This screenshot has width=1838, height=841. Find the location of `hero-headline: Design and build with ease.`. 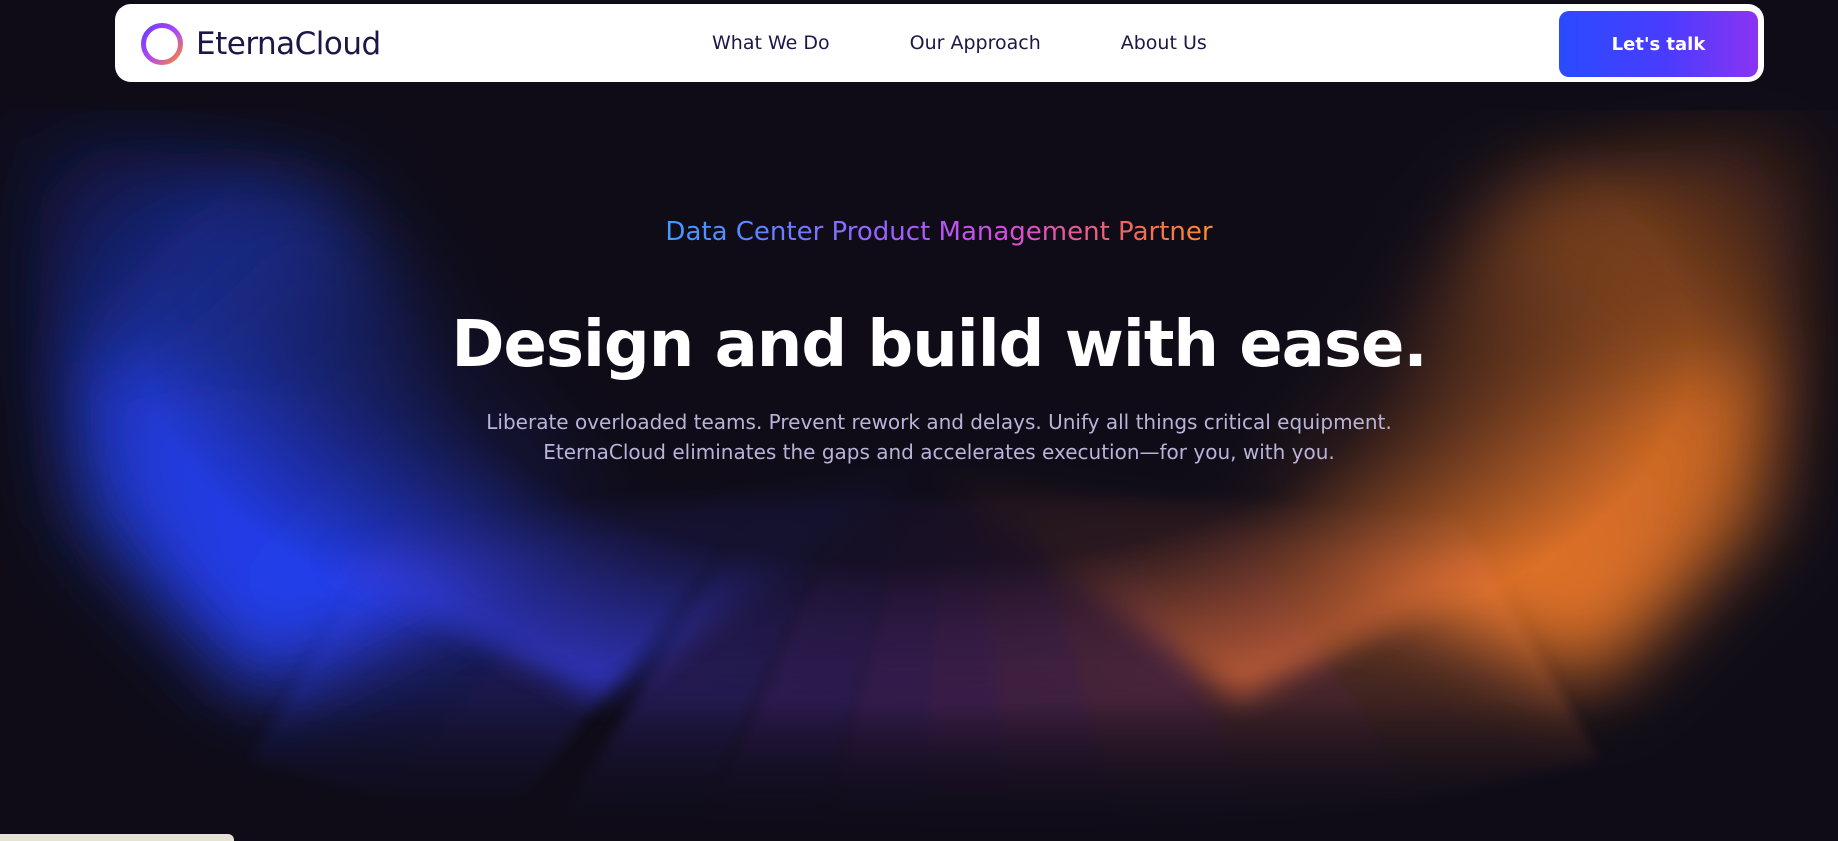

hero-headline: Design and build with ease. is located at coordinates (939, 345).